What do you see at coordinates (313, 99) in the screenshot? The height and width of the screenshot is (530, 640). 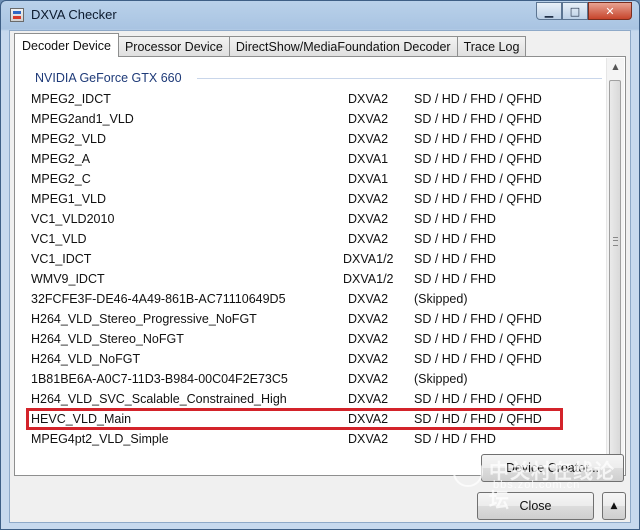 I see `decoder-row: MPEG2_IDCT DXVA2 SD / HD / FHD / QFHD` at bounding box center [313, 99].